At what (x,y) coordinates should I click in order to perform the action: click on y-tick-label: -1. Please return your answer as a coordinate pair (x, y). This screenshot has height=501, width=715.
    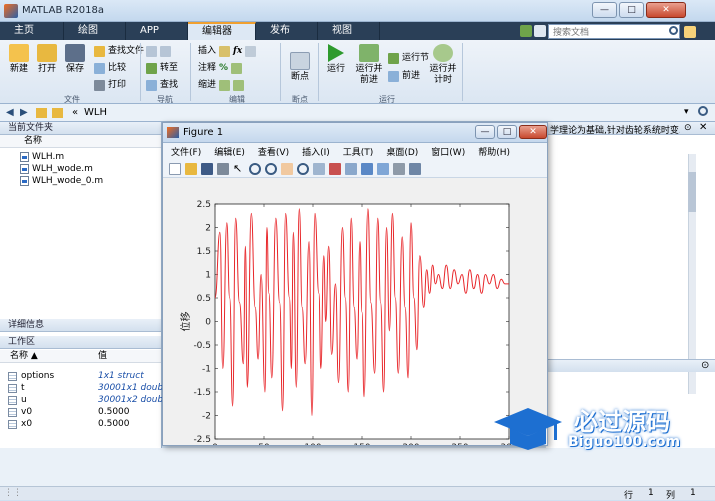
    Looking at the image, I should click on (206, 370).